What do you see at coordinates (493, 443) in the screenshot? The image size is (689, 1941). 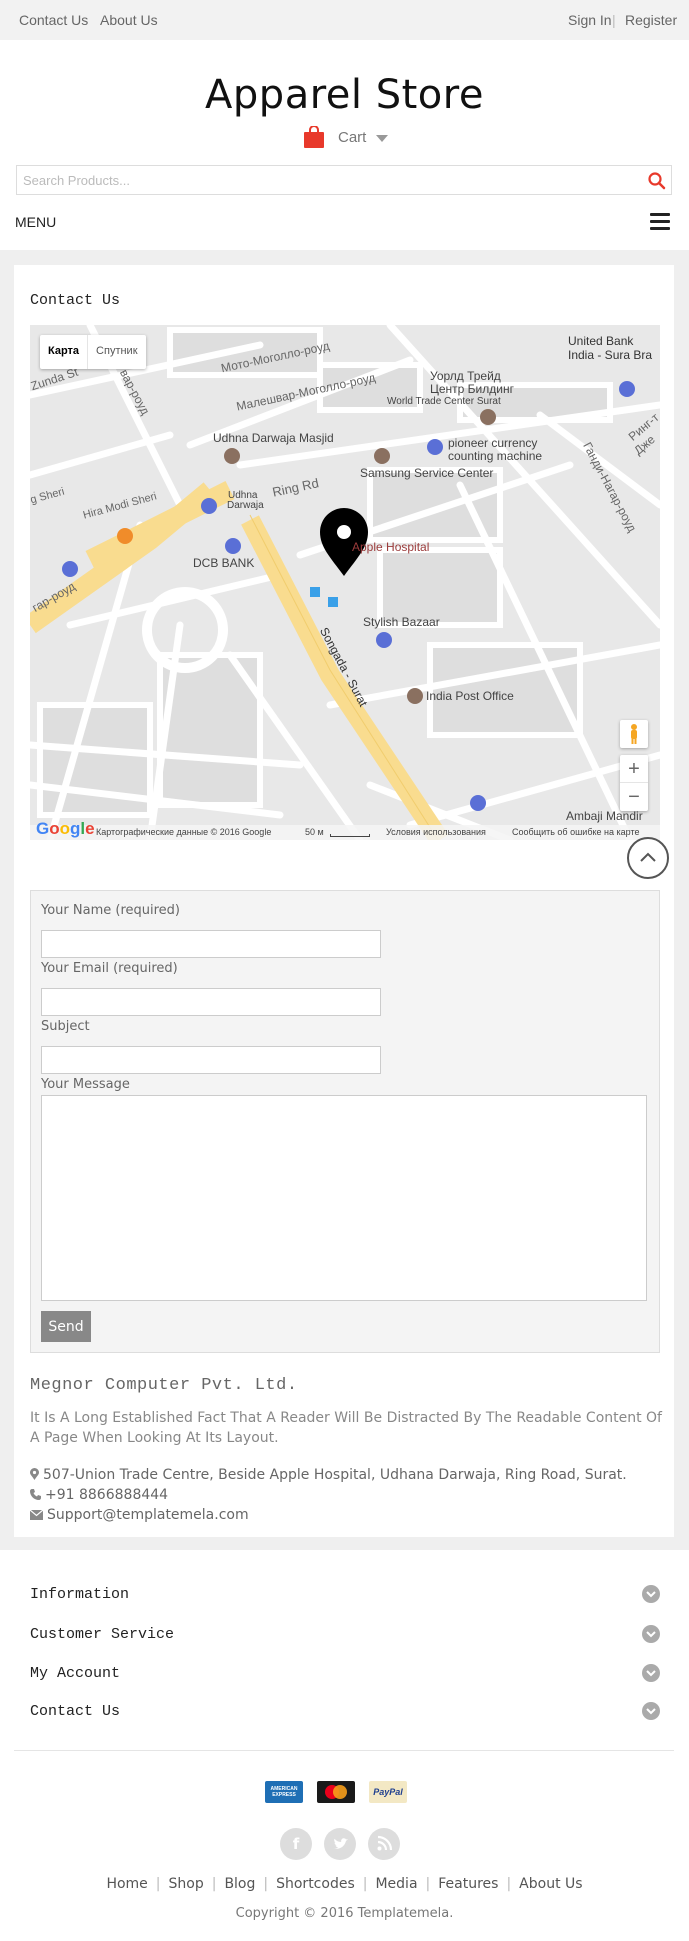 I see `map-label: pioneer currency` at bounding box center [493, 443].